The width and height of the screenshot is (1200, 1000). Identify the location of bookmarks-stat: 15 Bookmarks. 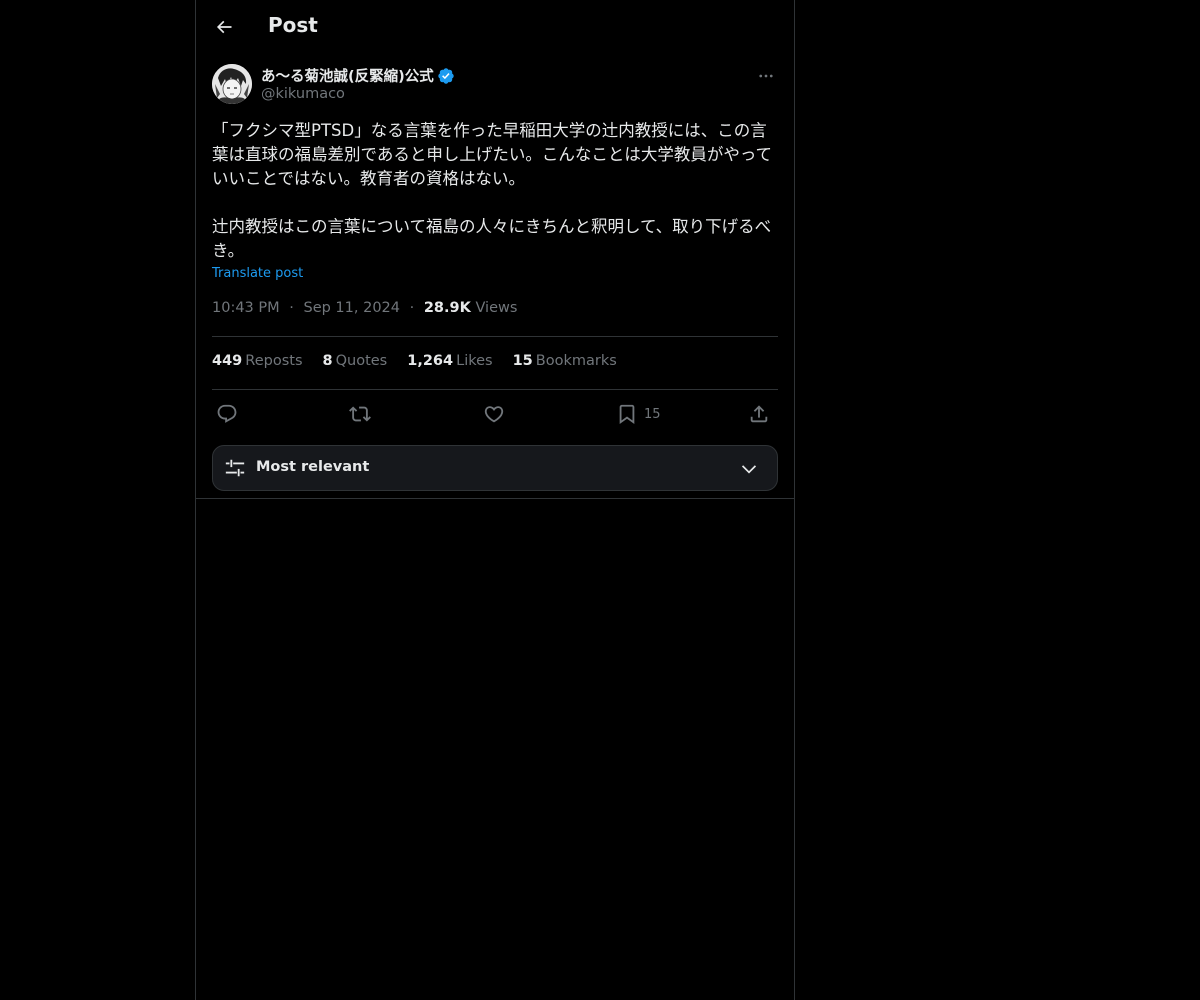
(565, 361).